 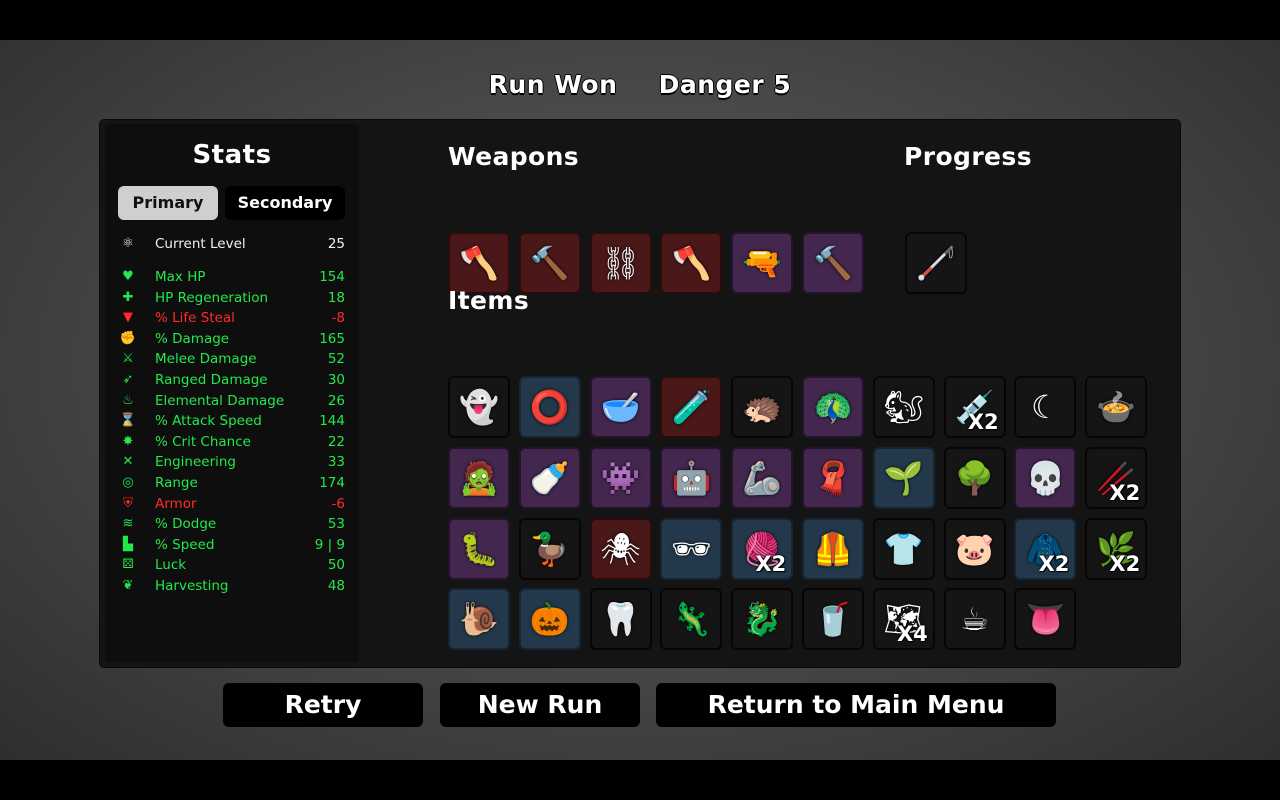 I want to click on items-slot: 🤖, so click(x=691, y=477).